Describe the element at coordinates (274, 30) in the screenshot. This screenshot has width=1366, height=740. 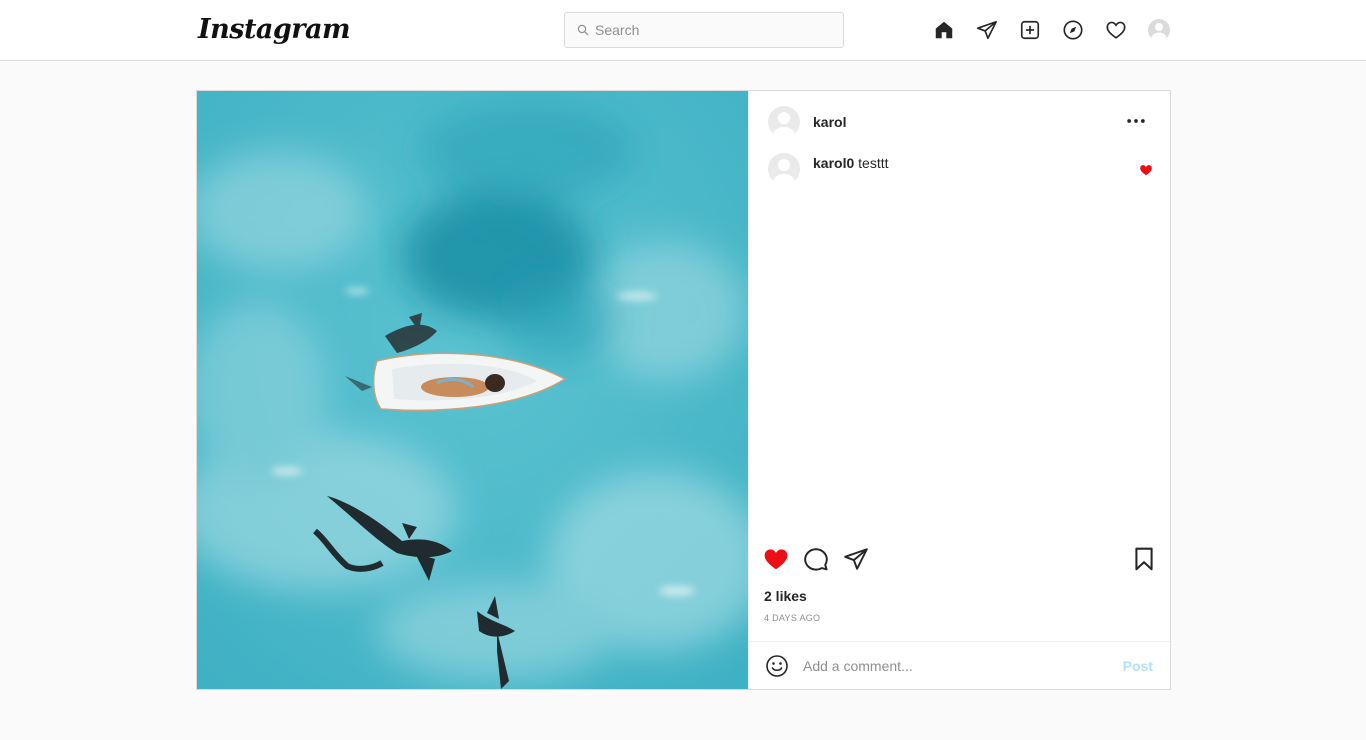
I see `instagram-logo: Instagram` at that location.